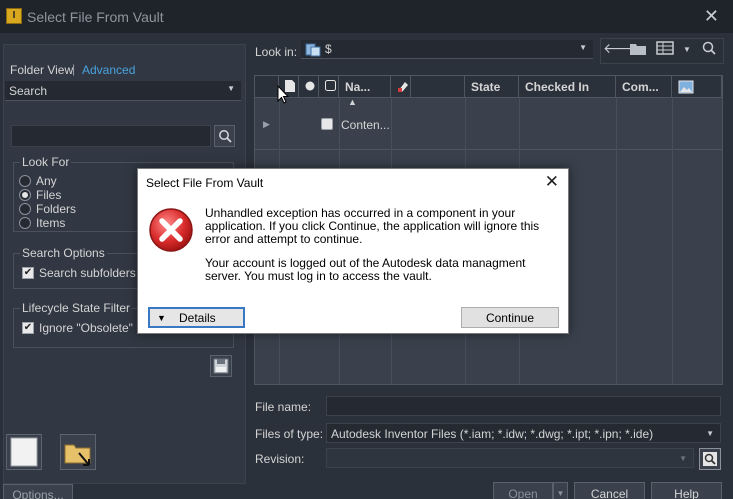  Describe the element at coordinates (567, 87) in the screenshot. I see `column-checked-in: Checked In` at that location.